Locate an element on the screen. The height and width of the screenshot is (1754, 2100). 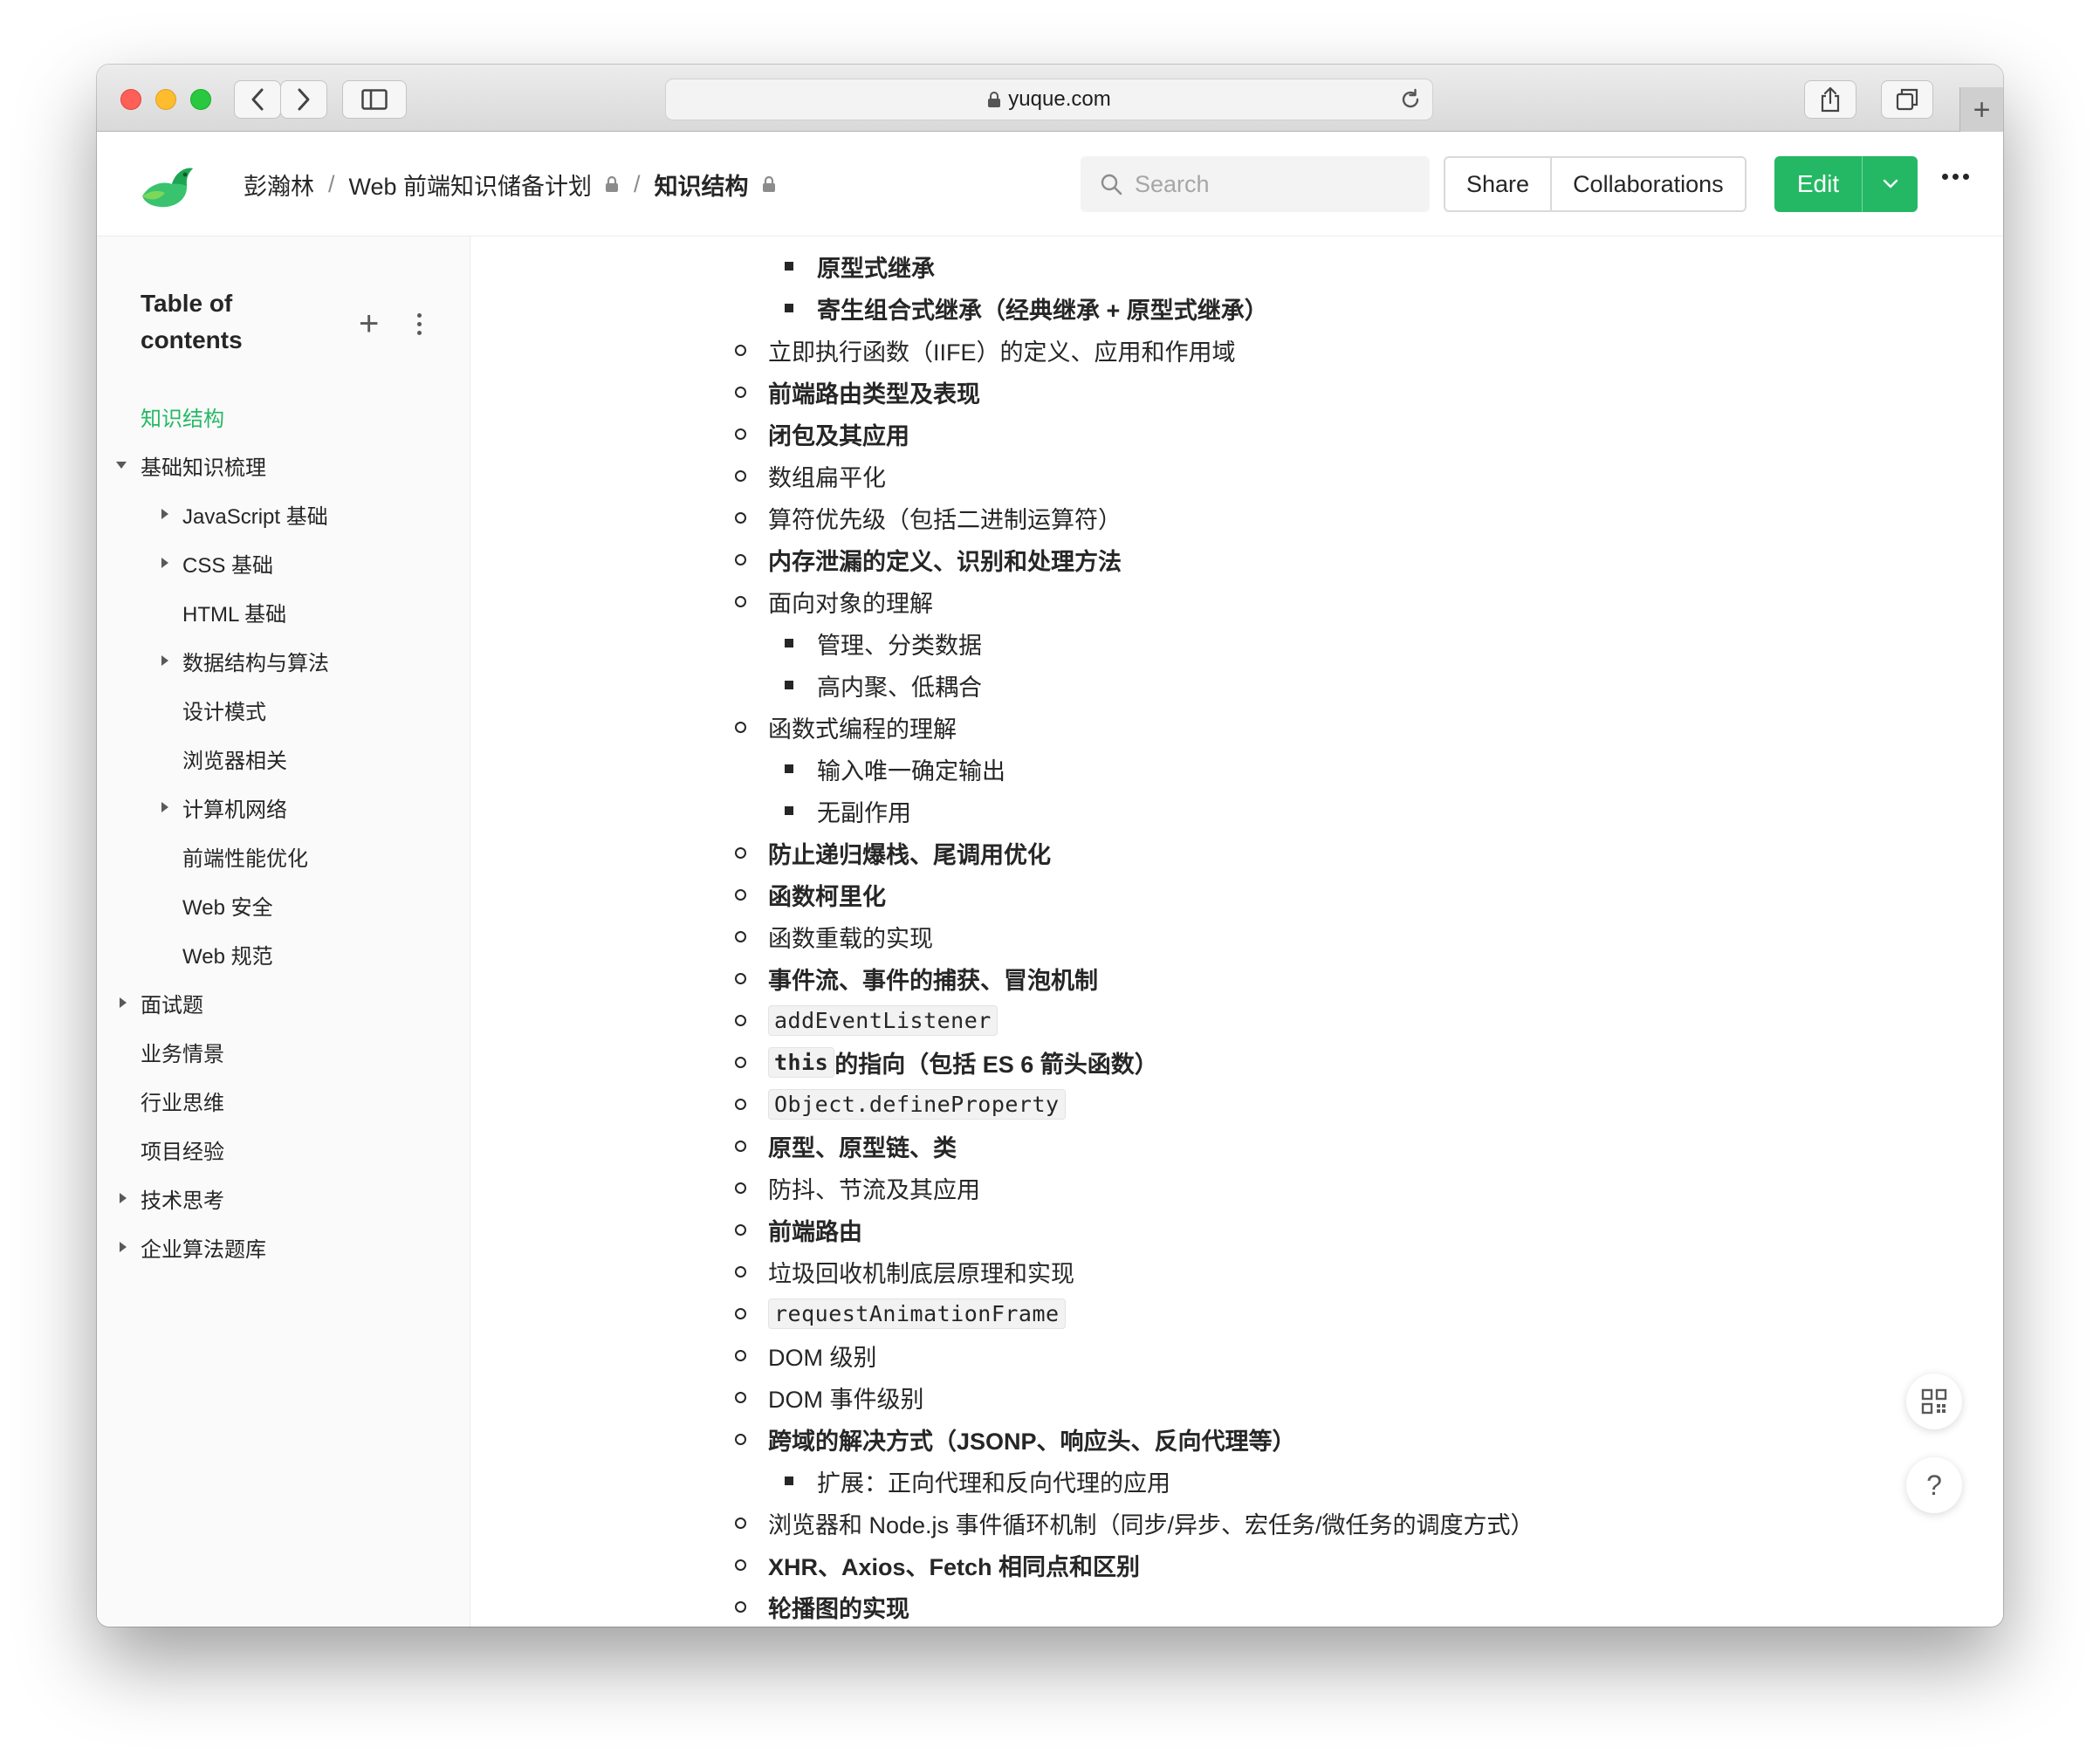
sidebar-item: 浏览器相关 is located at coordinates (283, 758).